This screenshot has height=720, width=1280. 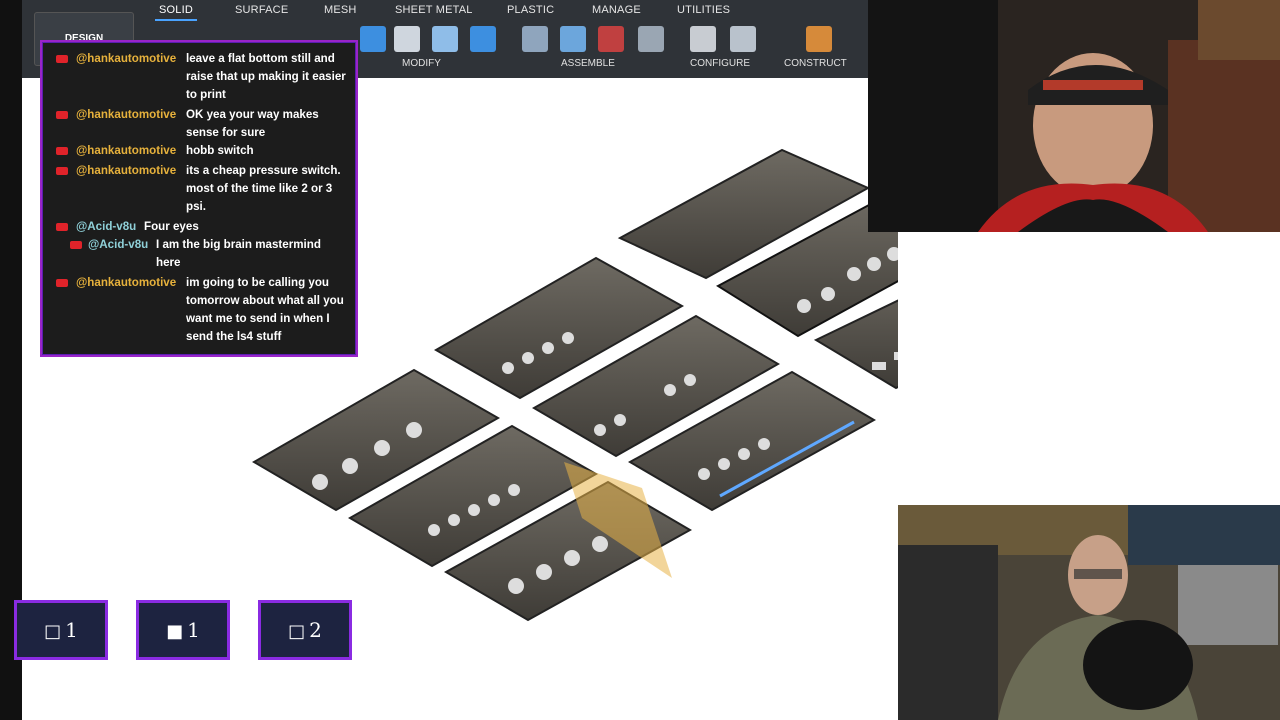 I want to click on tab-sheet-metal: SHEET METAL, so click(x=434, y=10).